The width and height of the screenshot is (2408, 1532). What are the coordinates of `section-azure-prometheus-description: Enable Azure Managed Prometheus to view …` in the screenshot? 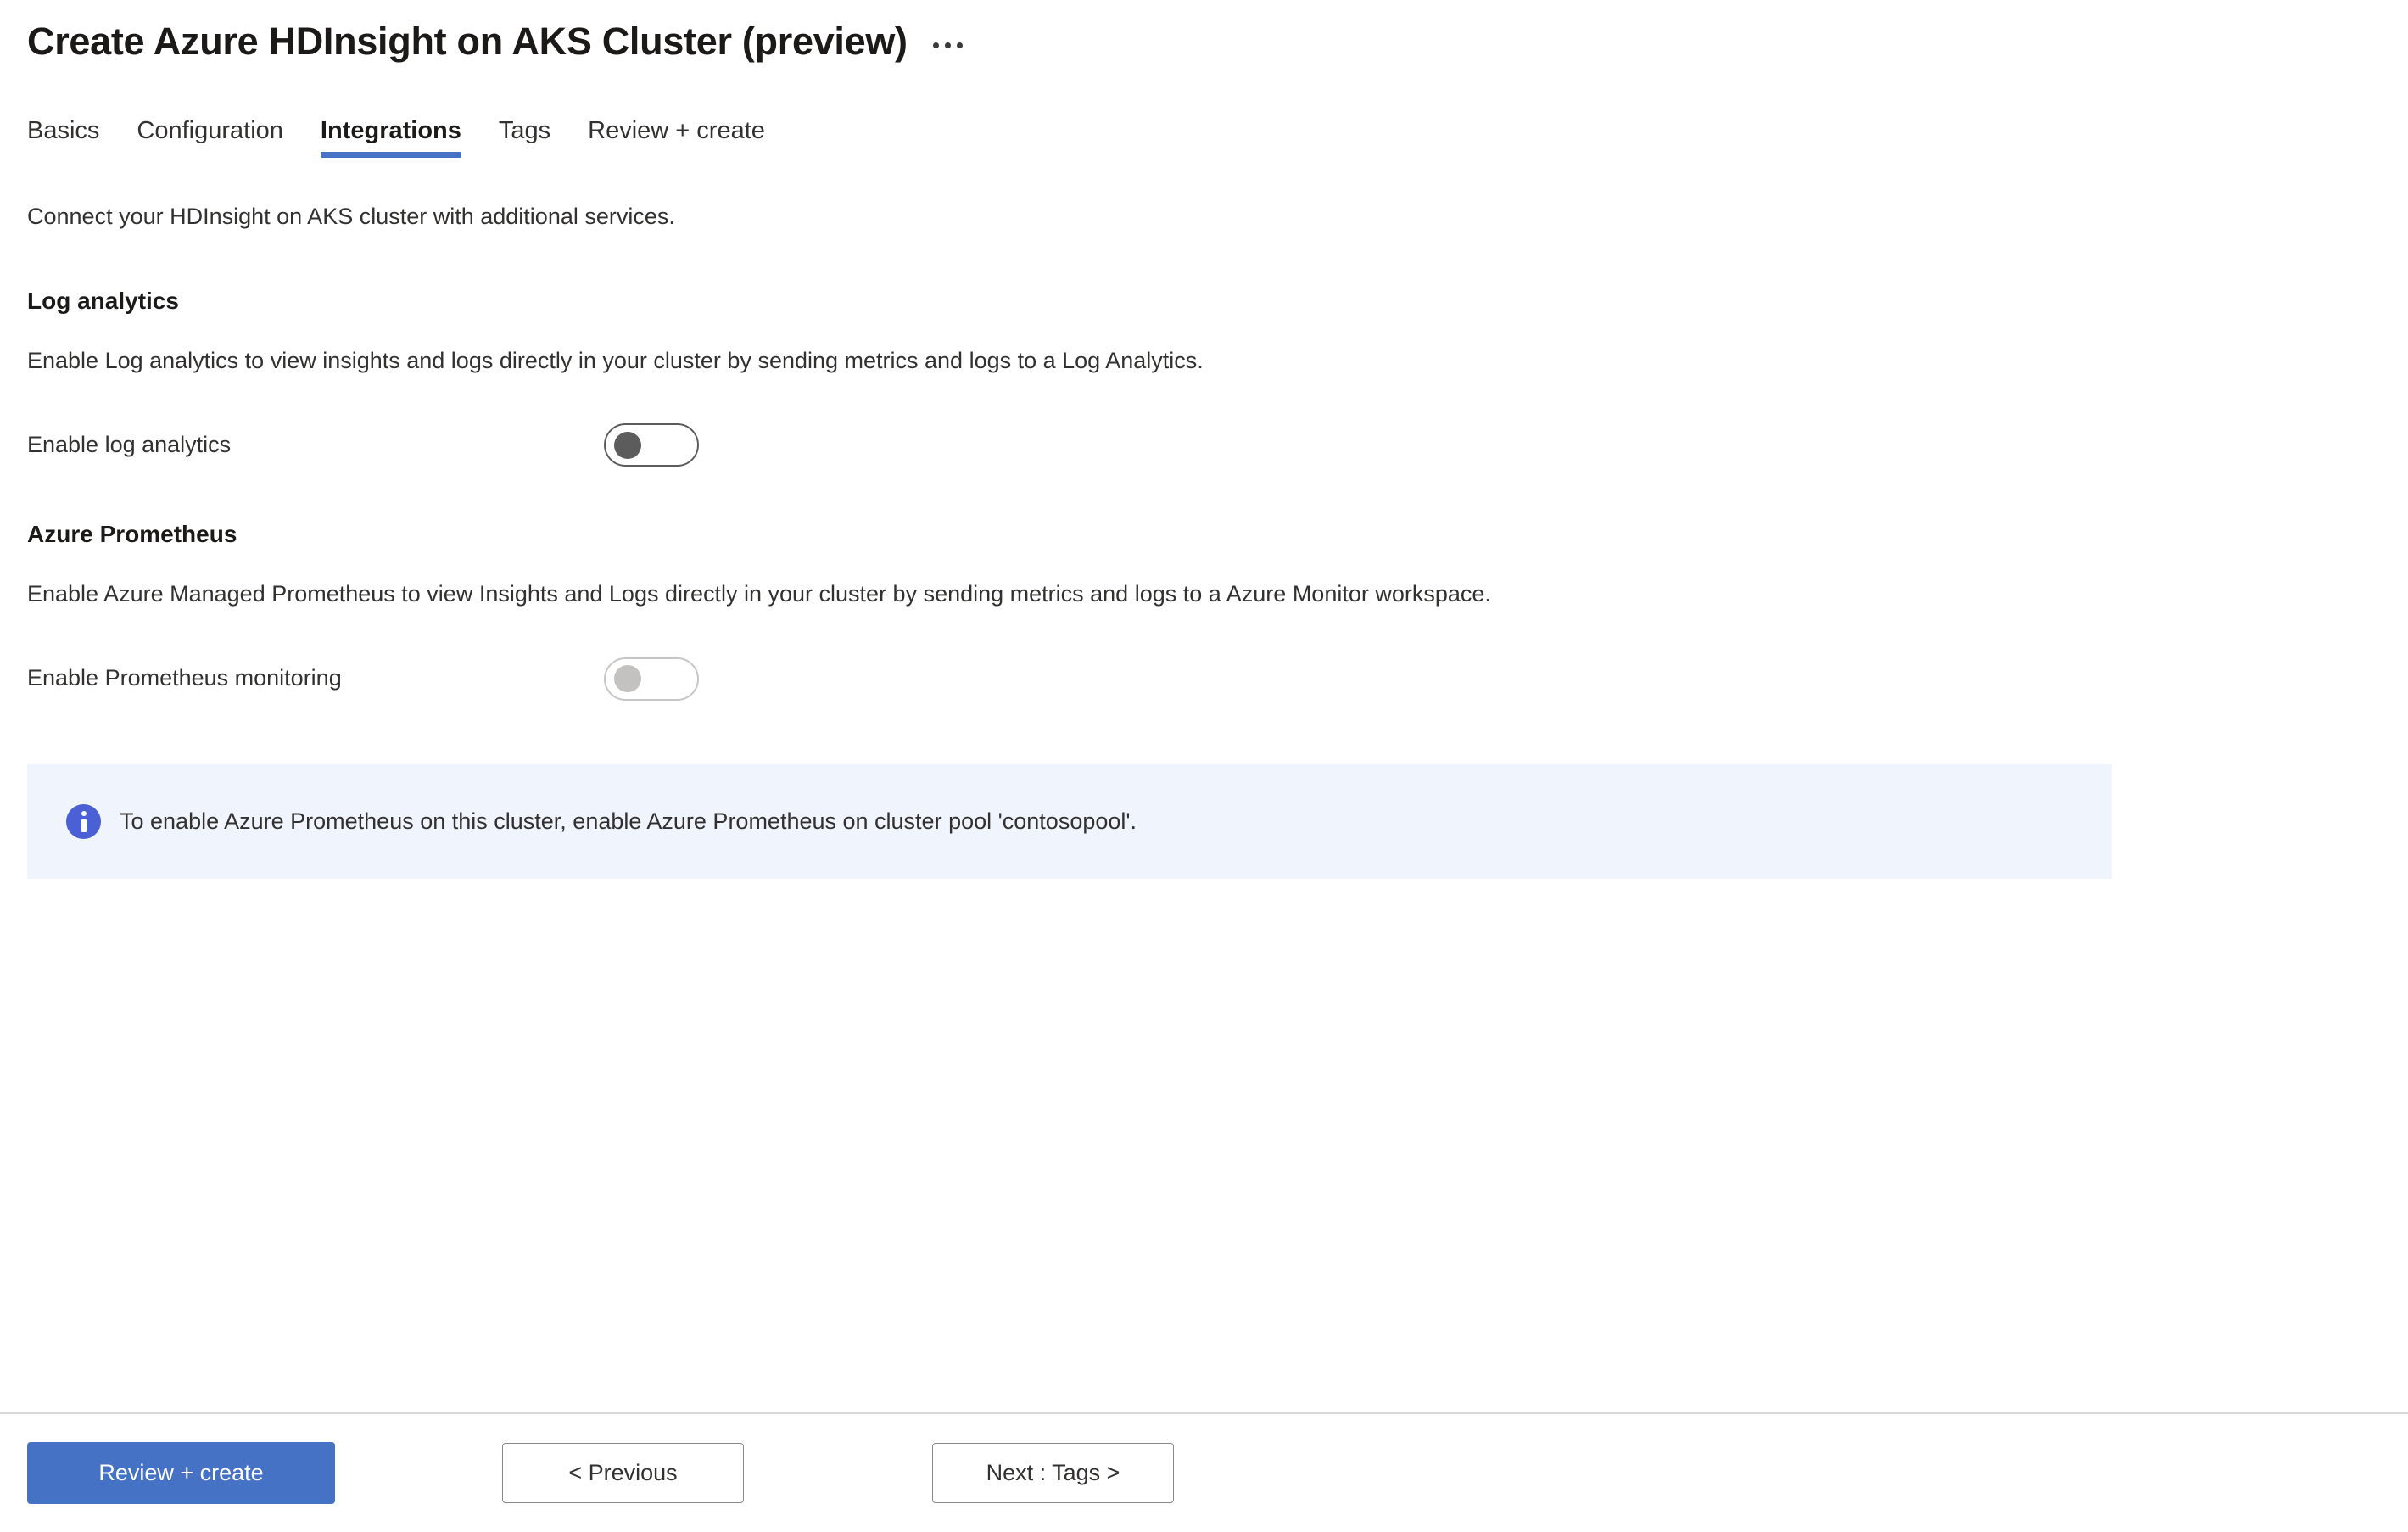 It's located at (759, 593).